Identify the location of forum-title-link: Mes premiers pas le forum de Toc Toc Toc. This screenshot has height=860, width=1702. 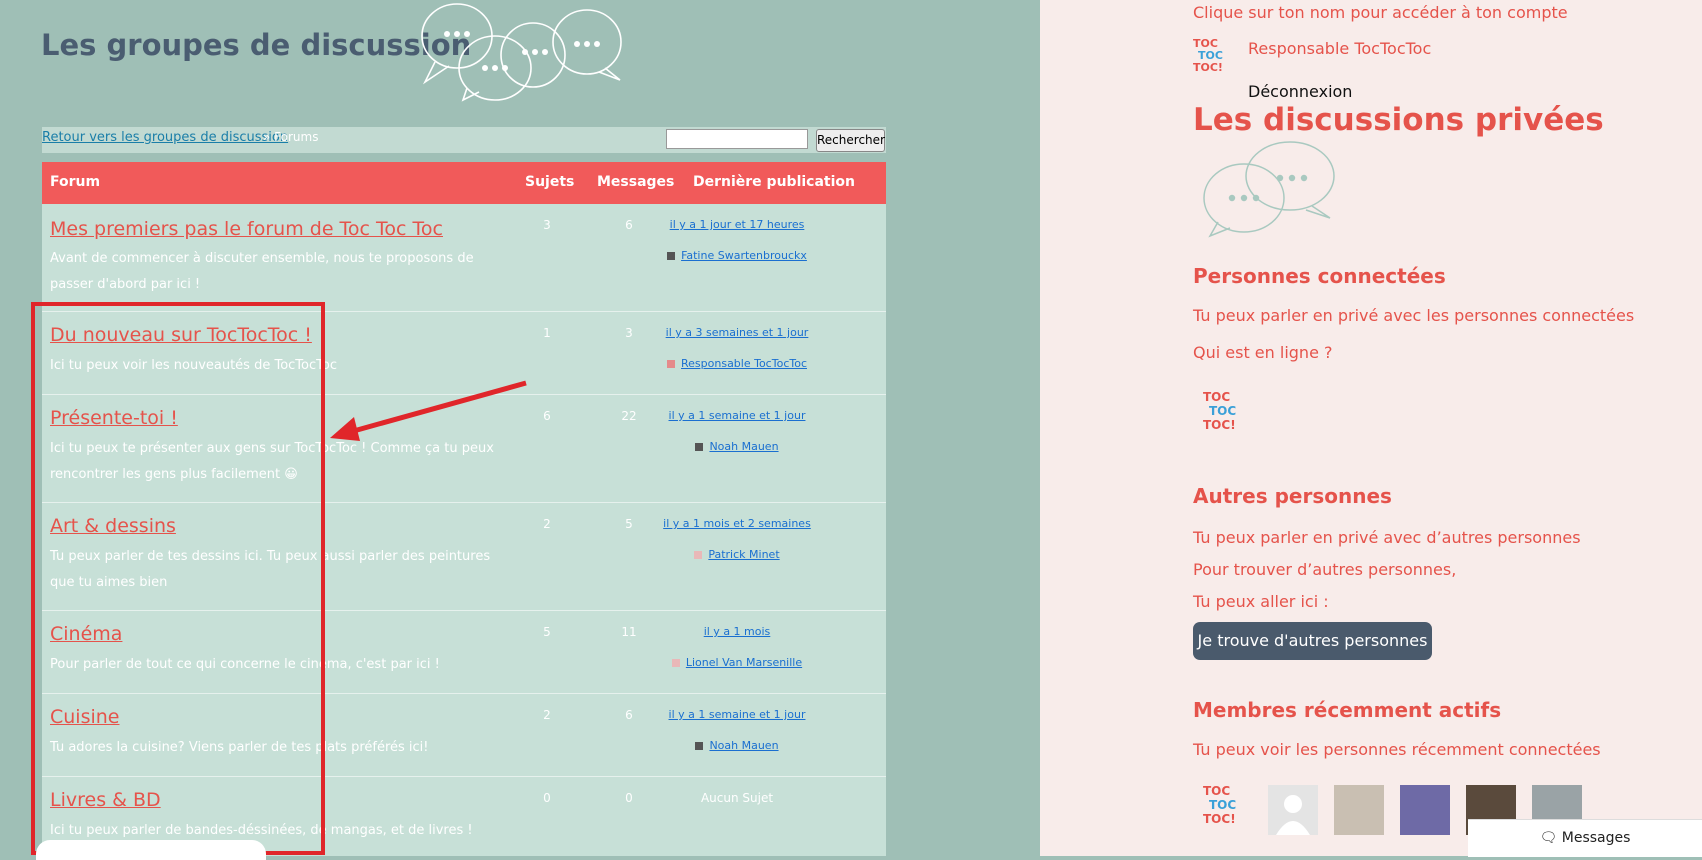
(246, 229).